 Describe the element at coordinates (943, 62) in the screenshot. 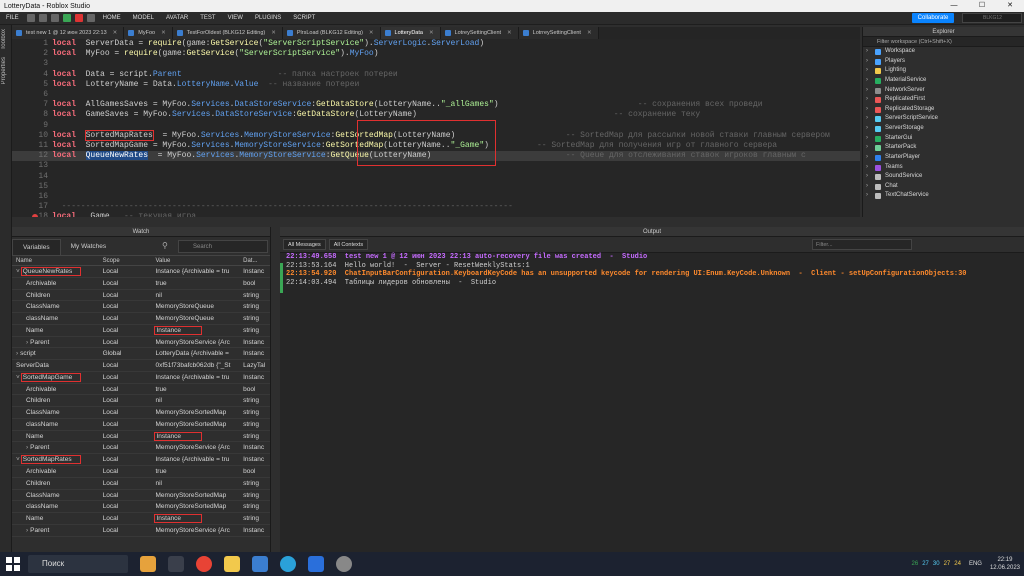

I see `explorer-item: › Players` at that location.